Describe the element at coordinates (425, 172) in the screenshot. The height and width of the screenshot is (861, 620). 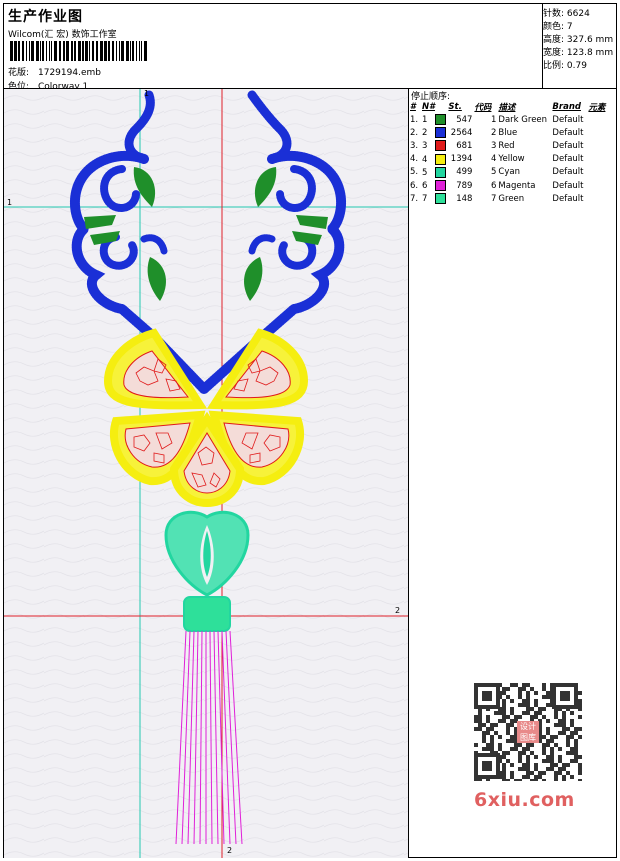
I see `needle-number: 5` at that location.